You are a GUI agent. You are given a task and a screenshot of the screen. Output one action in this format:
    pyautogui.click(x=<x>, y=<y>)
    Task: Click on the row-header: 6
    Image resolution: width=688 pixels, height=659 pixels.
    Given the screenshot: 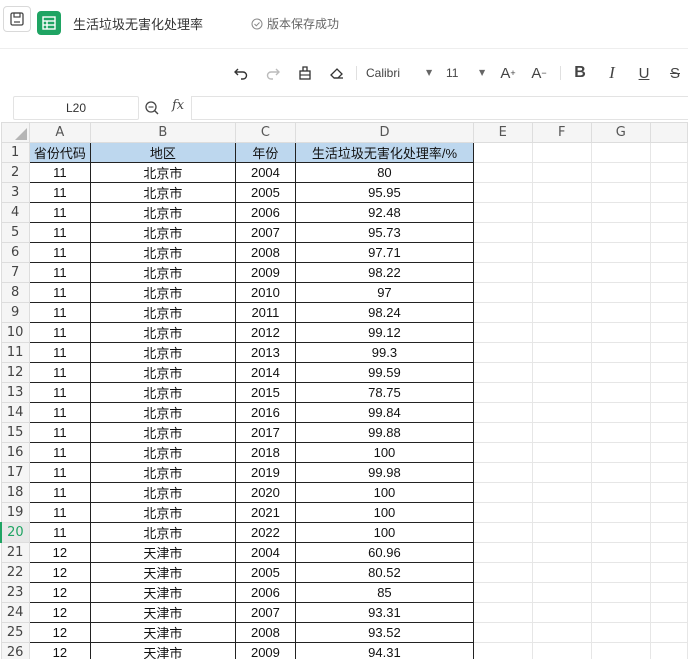 What is the action you would take?
    pyautogui.click(x=15, y=252)
    